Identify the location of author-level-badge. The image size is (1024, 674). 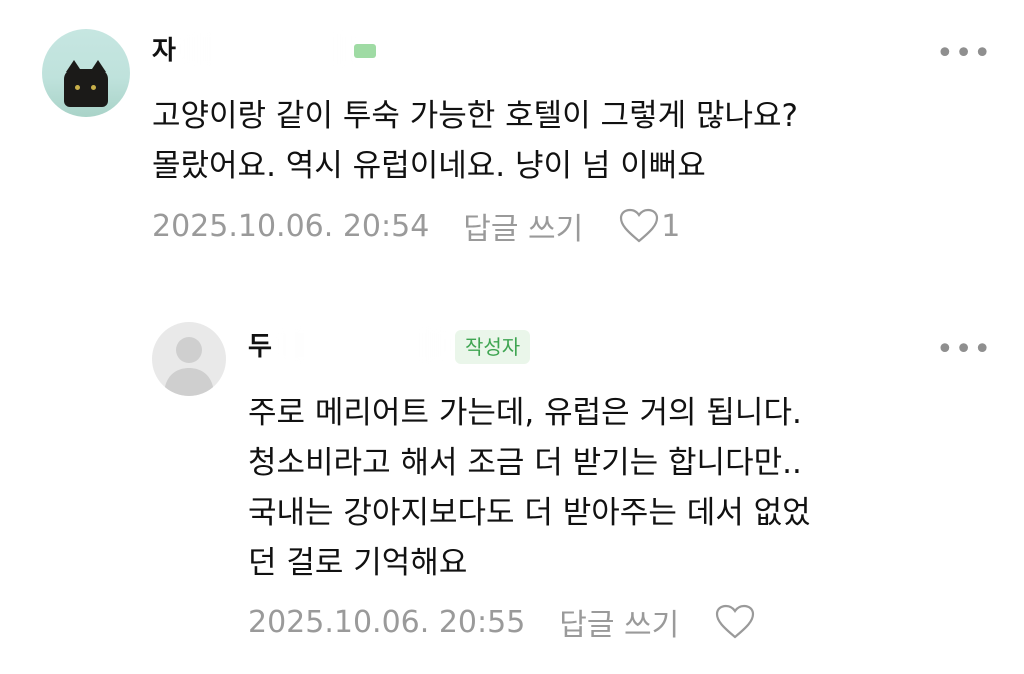
(365, 51).